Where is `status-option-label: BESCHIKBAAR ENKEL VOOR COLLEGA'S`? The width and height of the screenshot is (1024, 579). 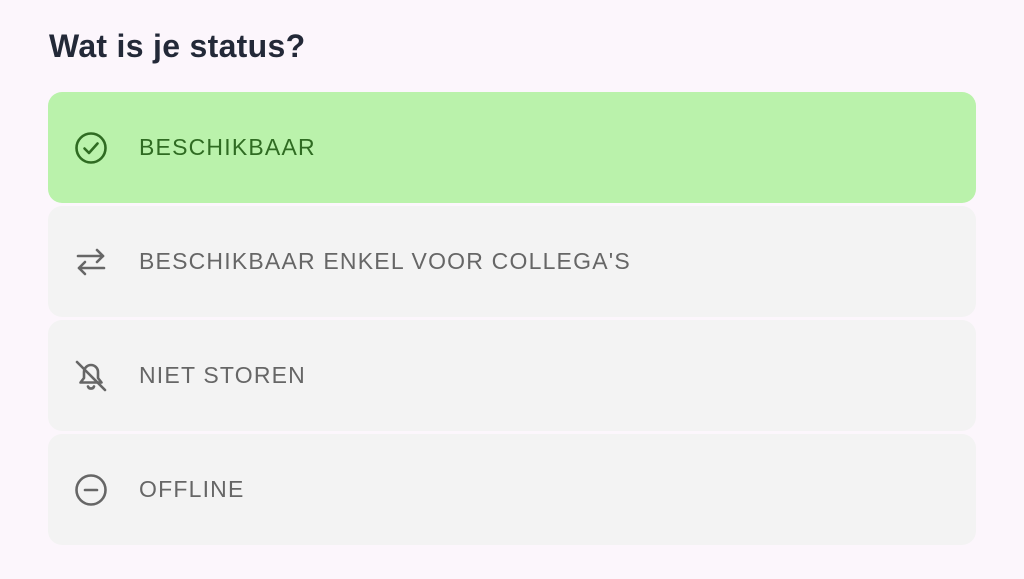 status-option-label: BESCHIKBAAR ENKEL VOOR COLLEGA'S is located at coordinates (385, 261).